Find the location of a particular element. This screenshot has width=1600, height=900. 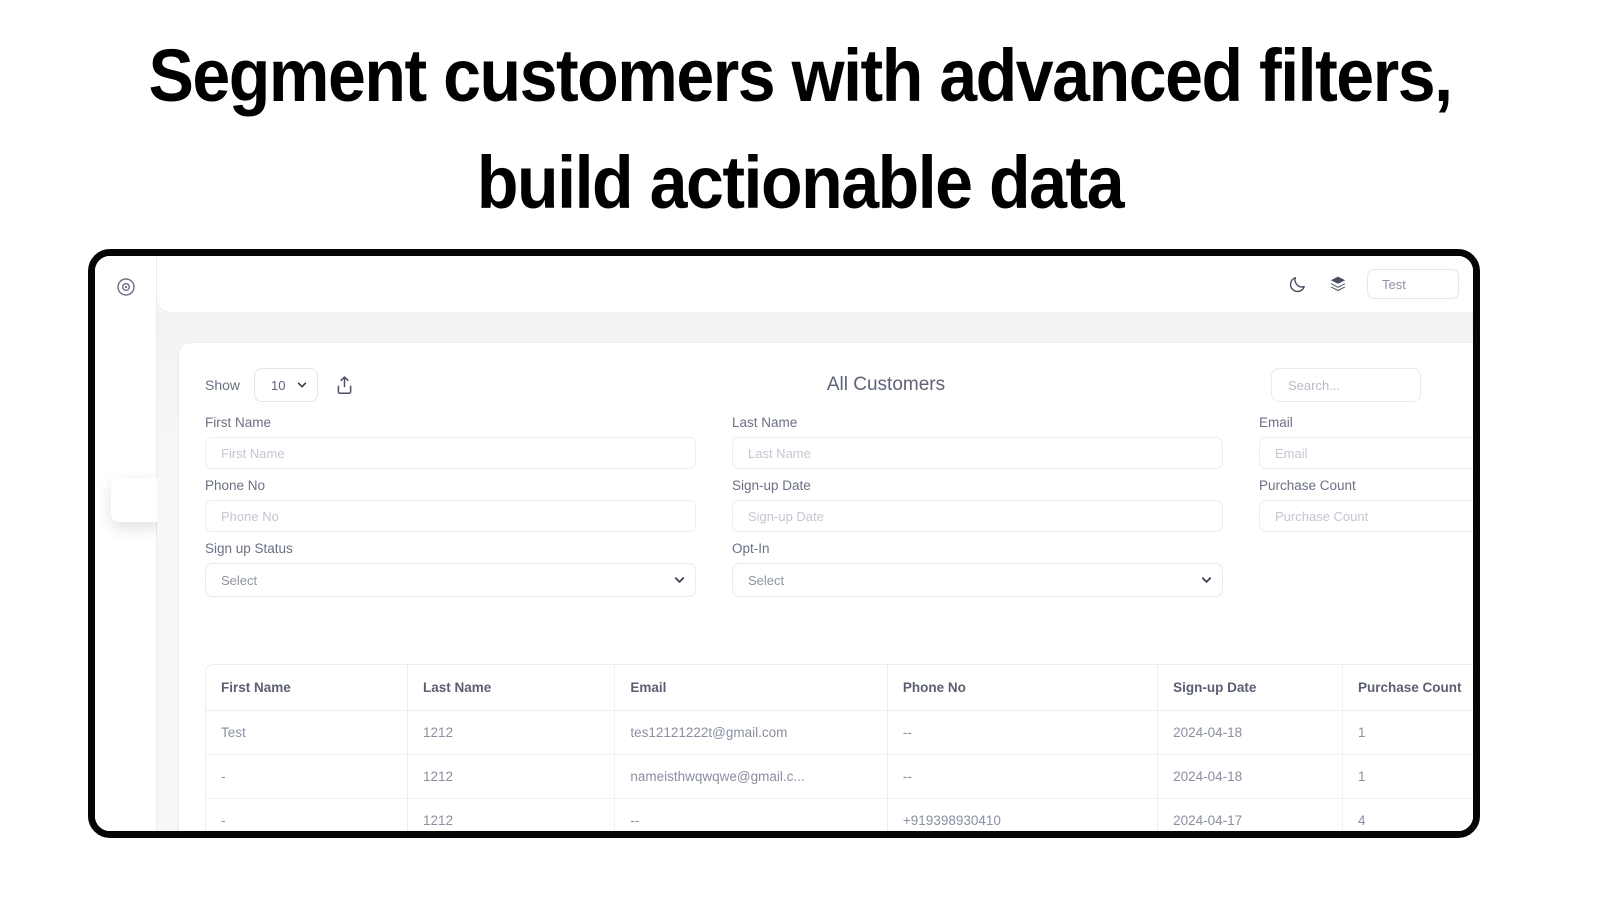

show-entries-value: 10 is located at coordinates (278, 385).